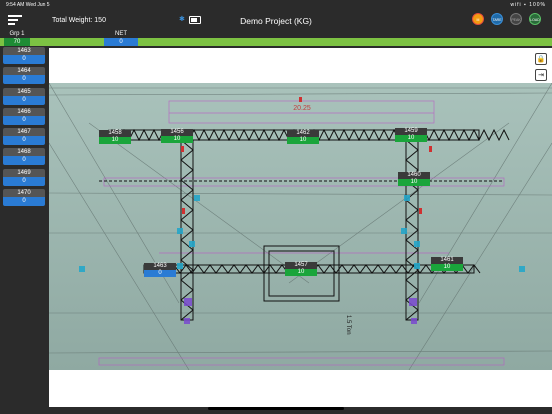 The image size is (552, 414). What do you see at coordinates (509, 20) in the screenshot?
I see `mode-buttons: M TARE PEAK LOAD` at bounding box center [509, 20].